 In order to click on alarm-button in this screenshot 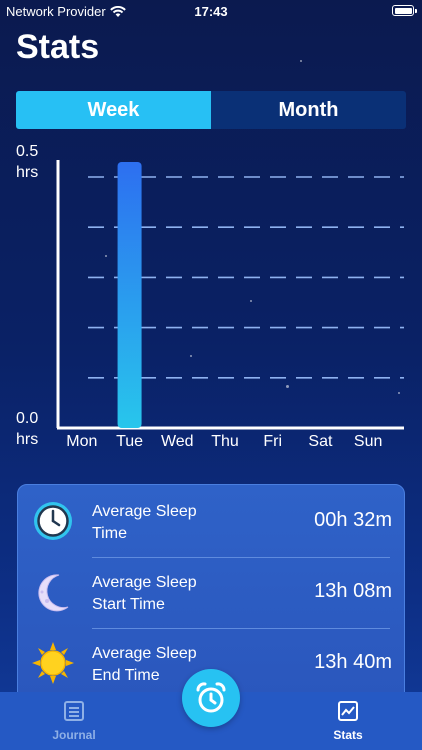, I will do `click(211, 698)`.